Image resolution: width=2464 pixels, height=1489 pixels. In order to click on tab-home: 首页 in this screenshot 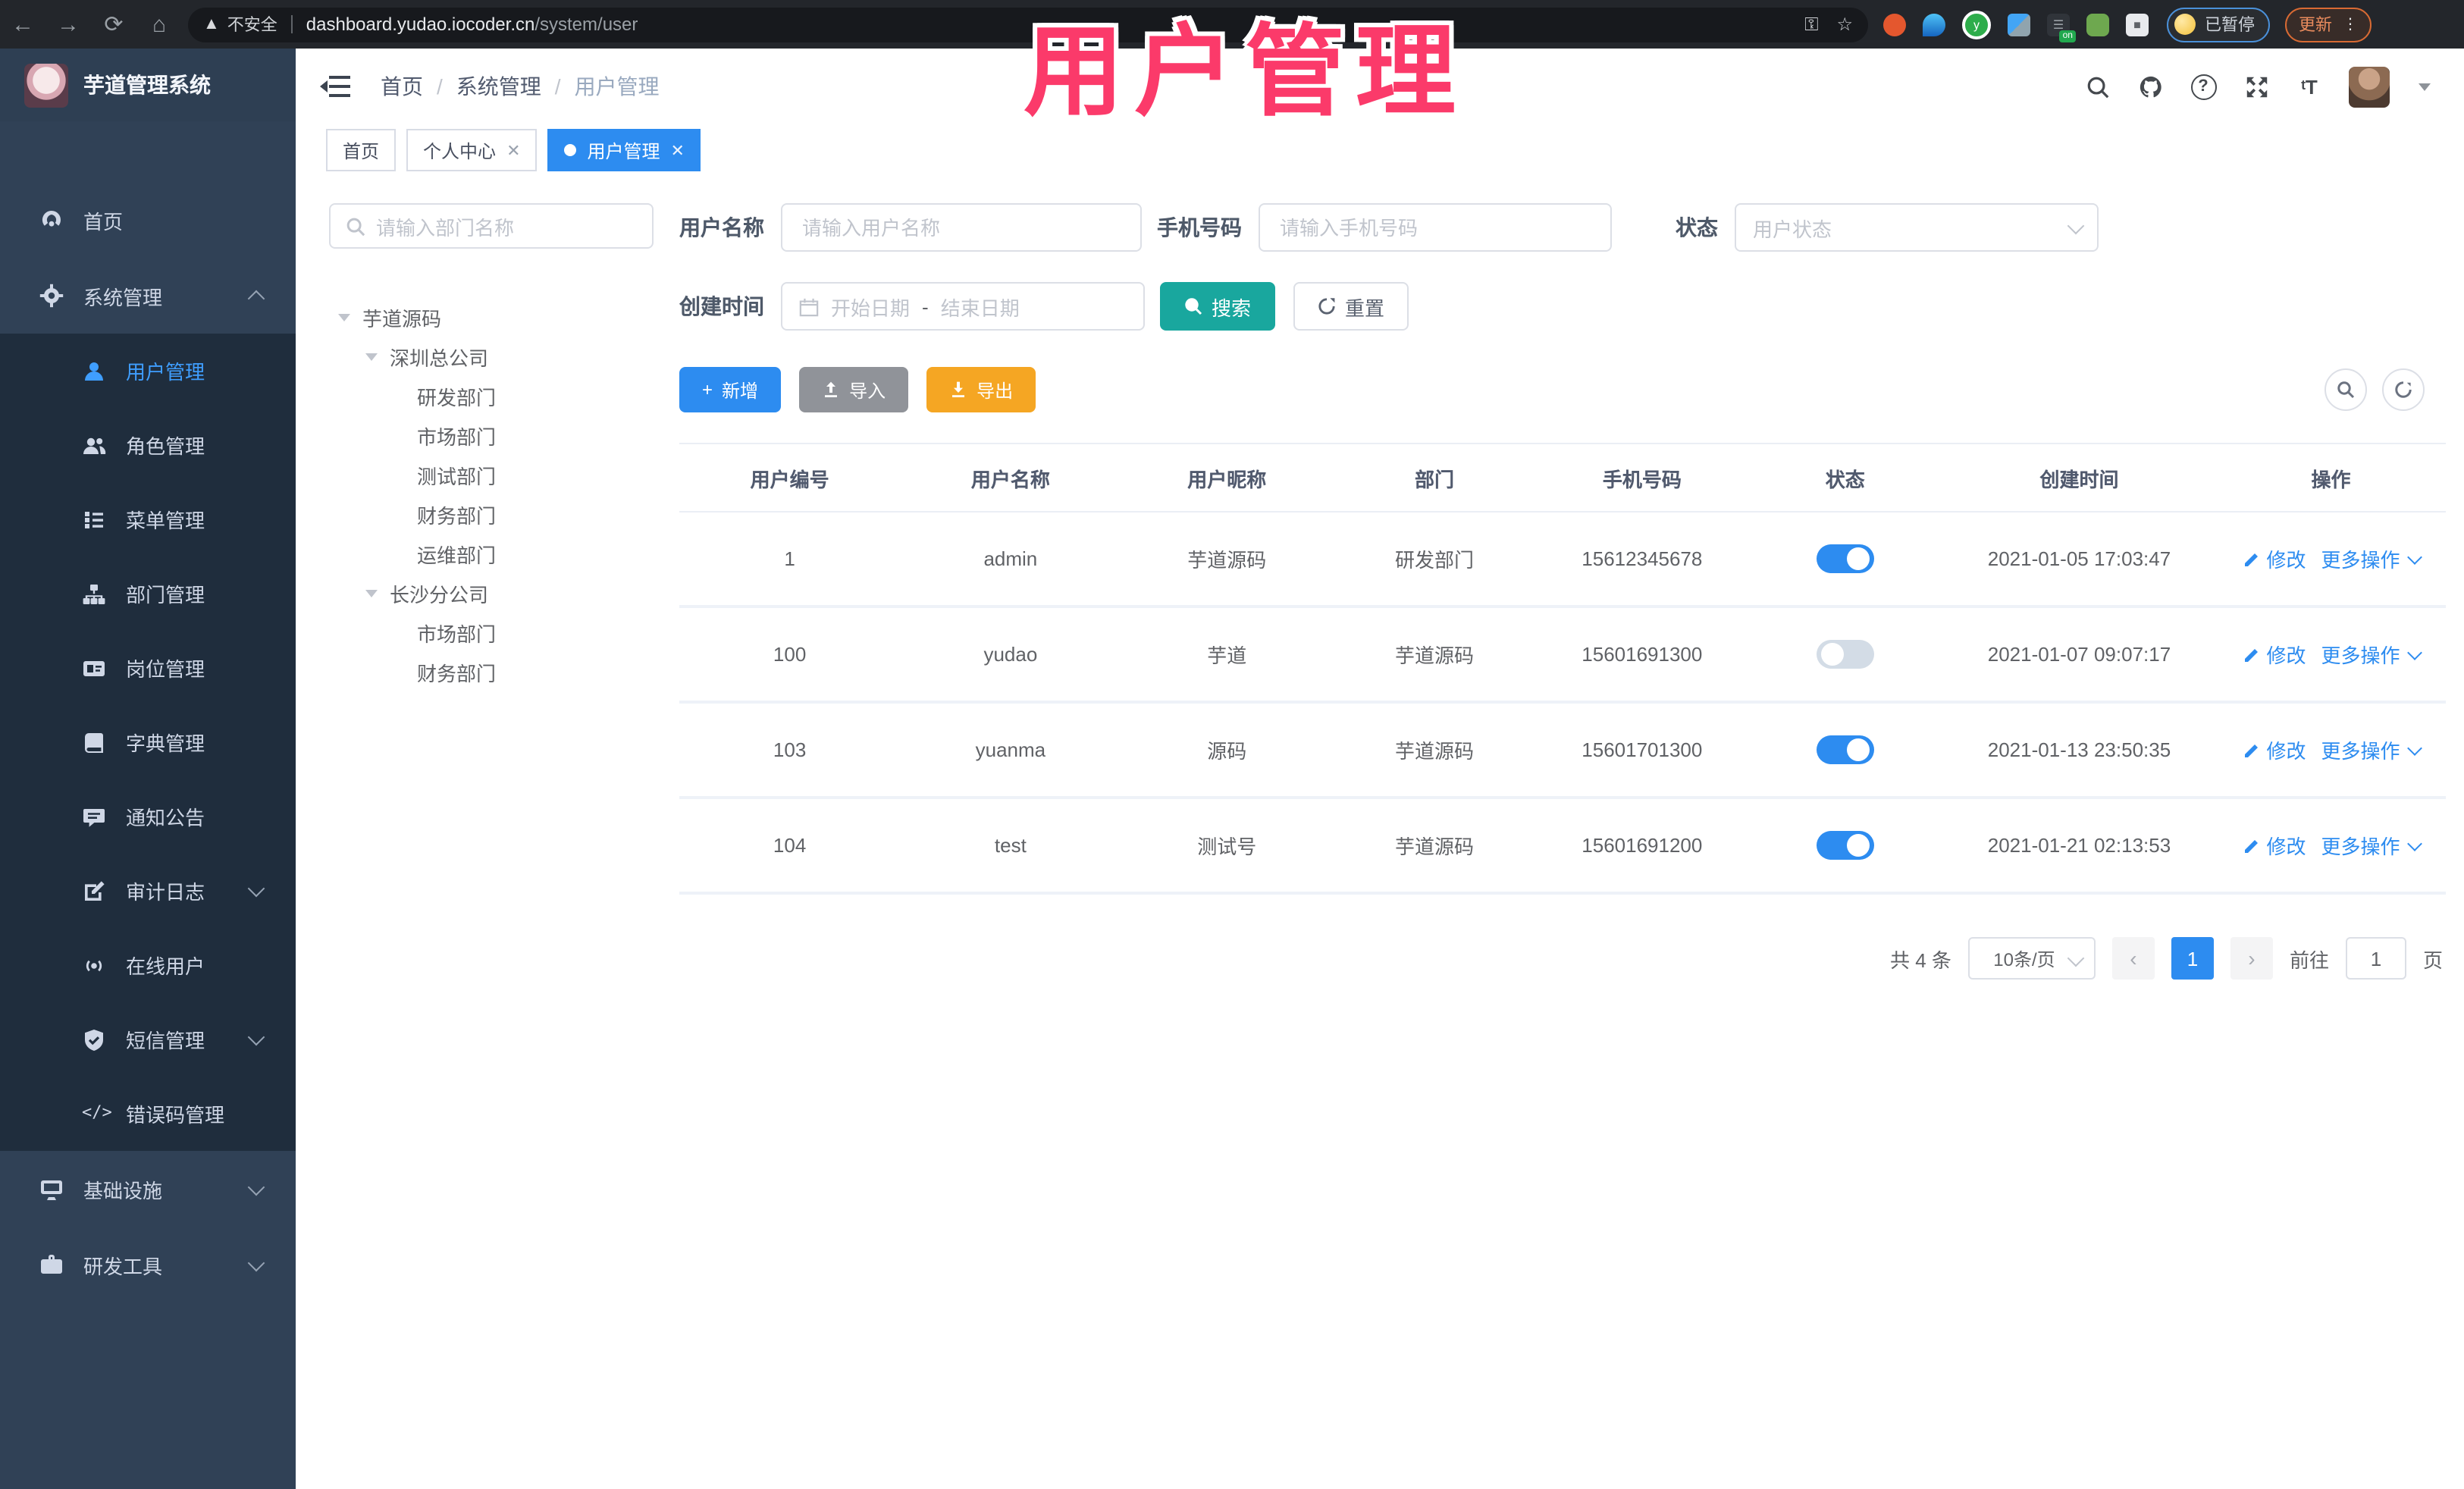, I will do `click(361, 150)`.